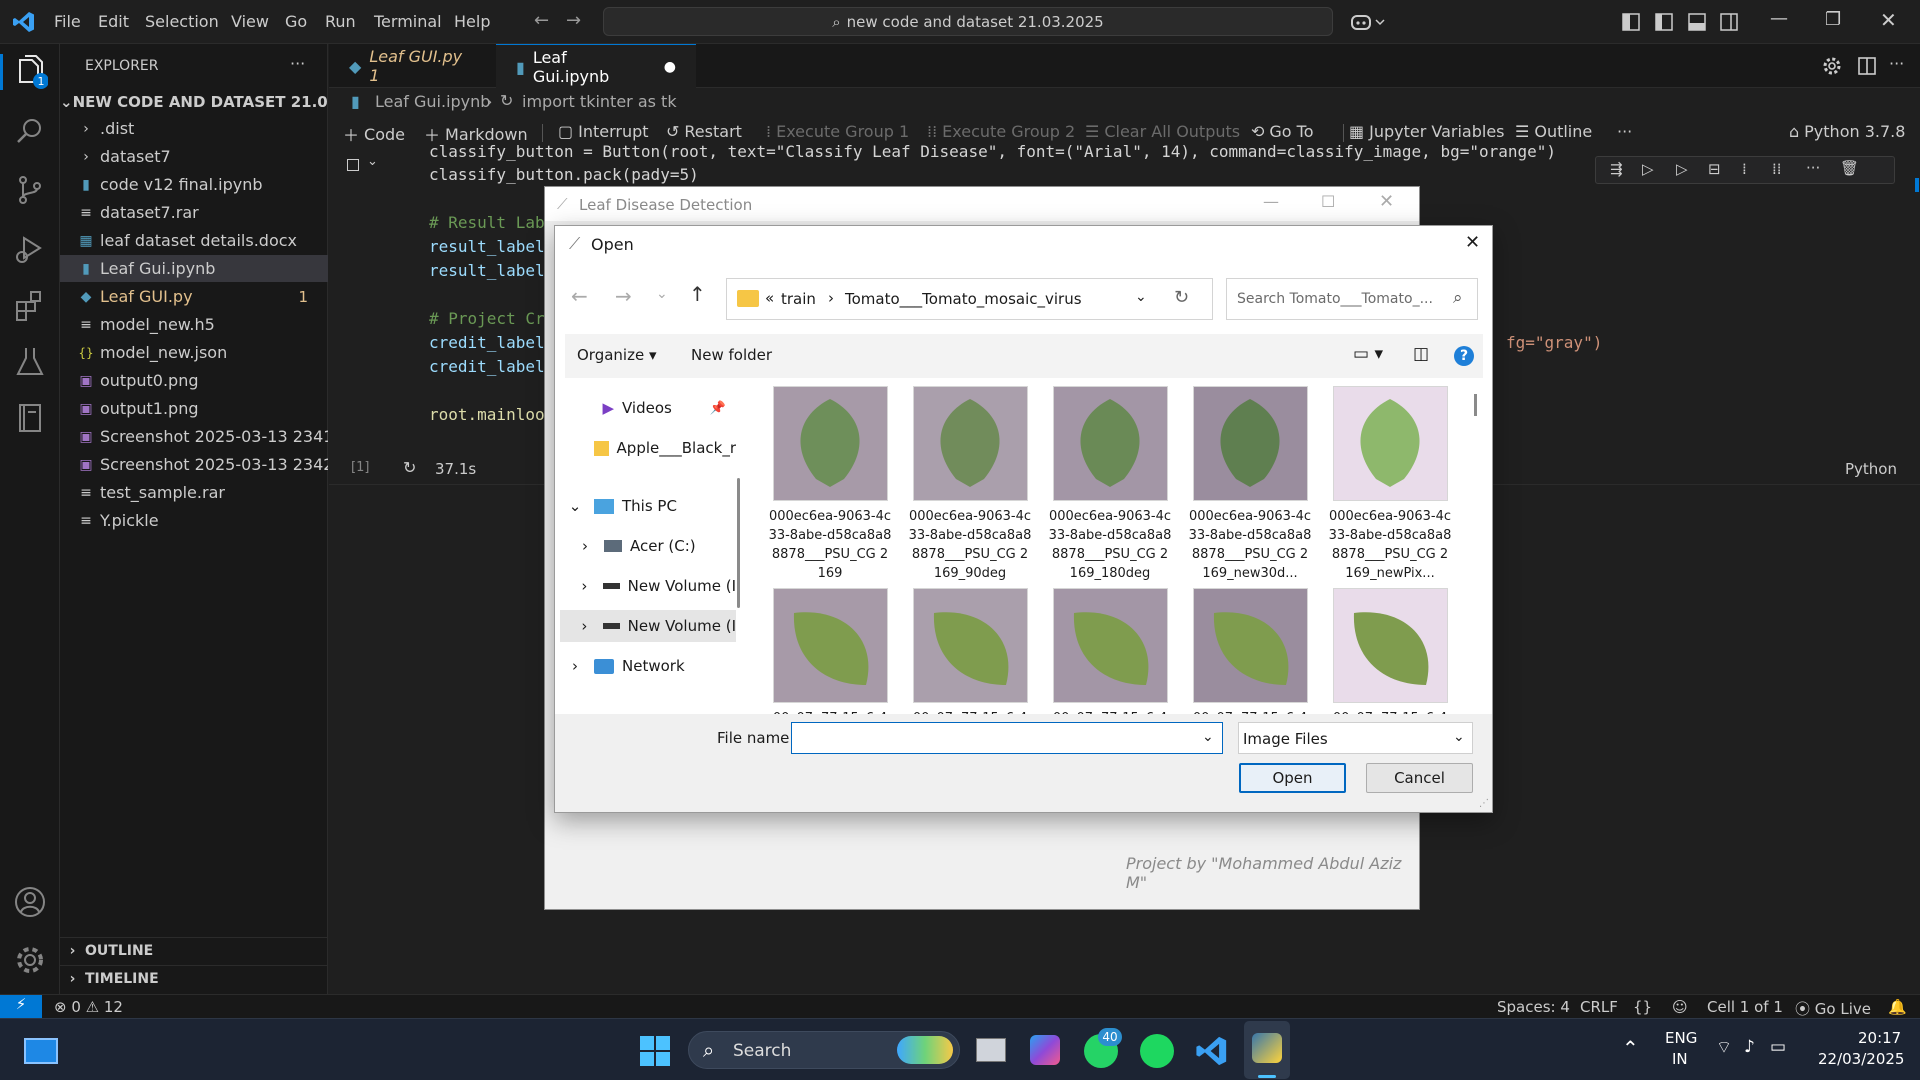 The width and height of the screenshot is (1920, 1080). What do you see at coordinates (113, 21) in the screenshot?
I see `menu-edit: Edit` at bounding box center [113, 21].